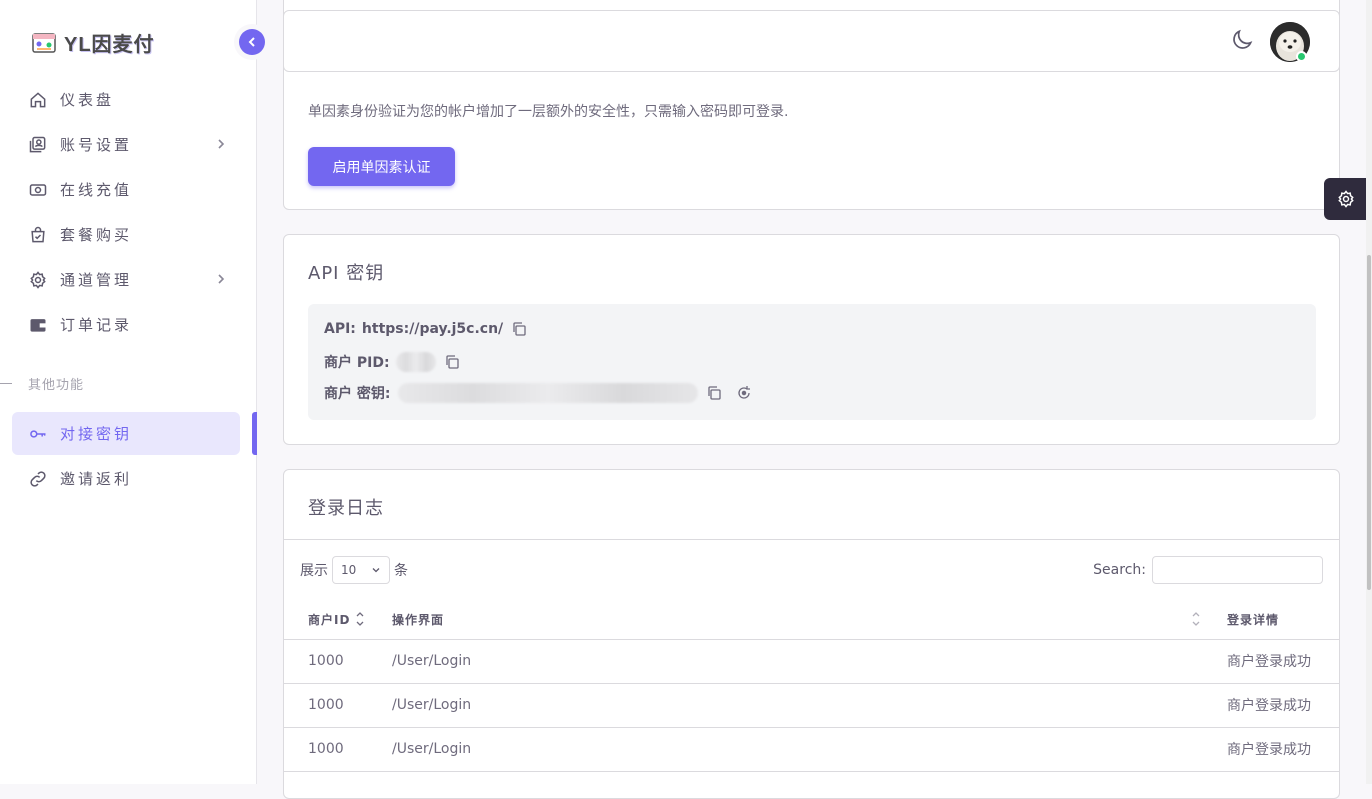 This screenshot has width=1372, height=799. I want to click on sidebar-item-recharge: 在线充值, so click(126, 189).